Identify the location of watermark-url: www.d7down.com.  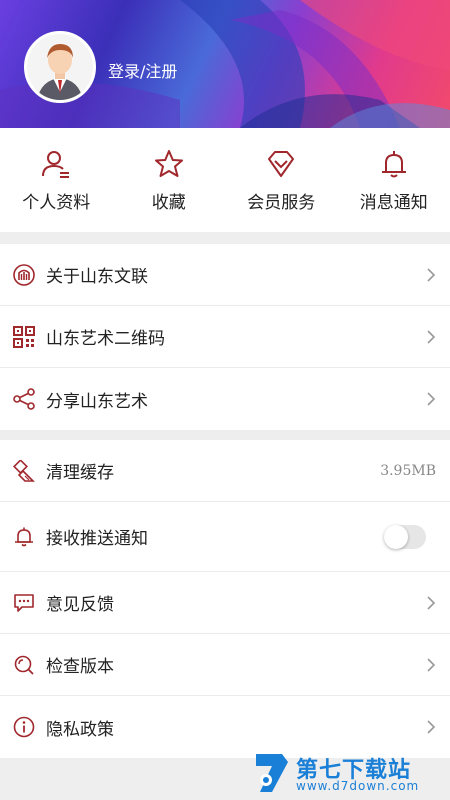
(358, 786).